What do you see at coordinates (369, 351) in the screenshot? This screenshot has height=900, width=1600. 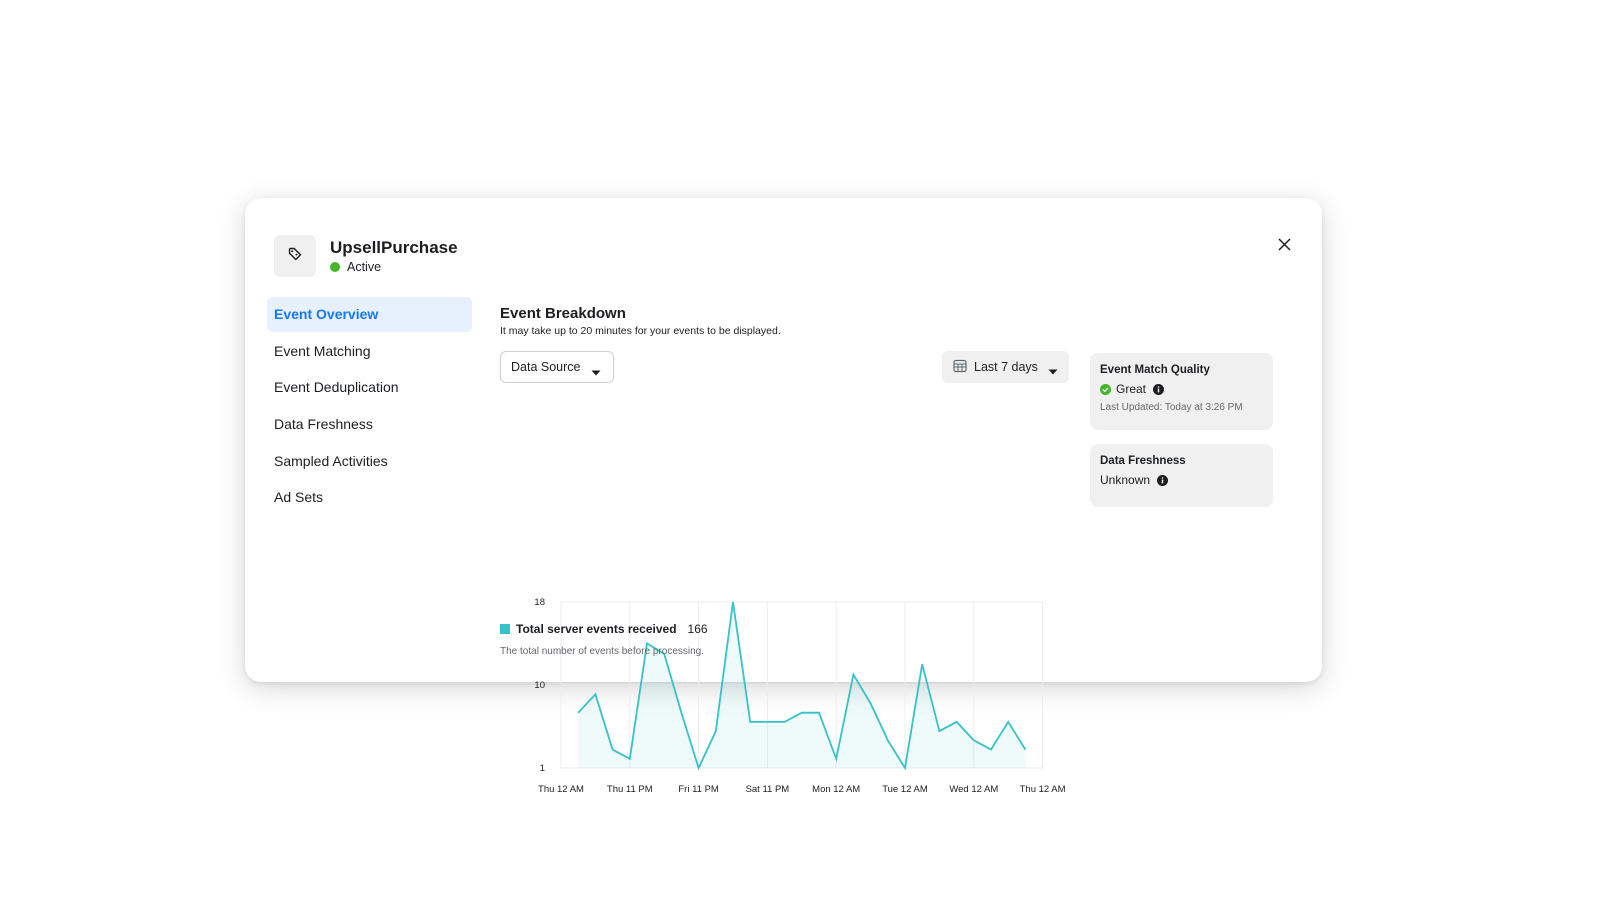 I see `sidebar-item-event-matching: Event Matching` at bounding box center [369, 351].